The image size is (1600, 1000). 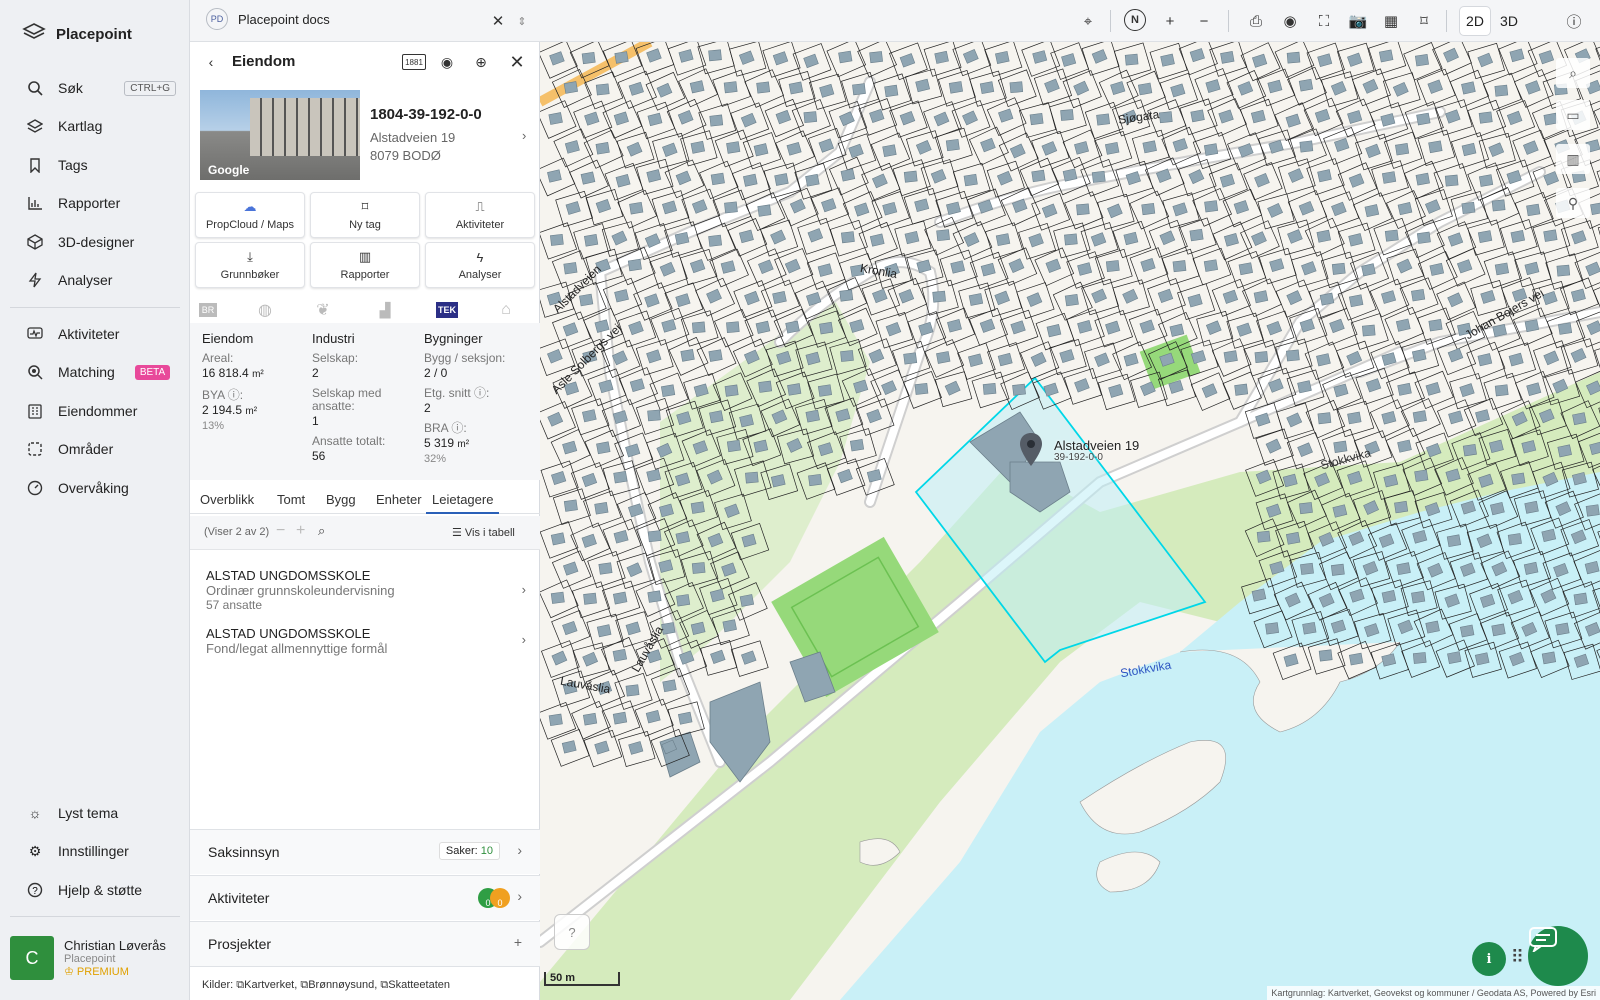 What do you see at coordinates (96, 126) in the screenshot?
I see `nav-item-kartlag: Kartlag` at bounding box center [96, 126].